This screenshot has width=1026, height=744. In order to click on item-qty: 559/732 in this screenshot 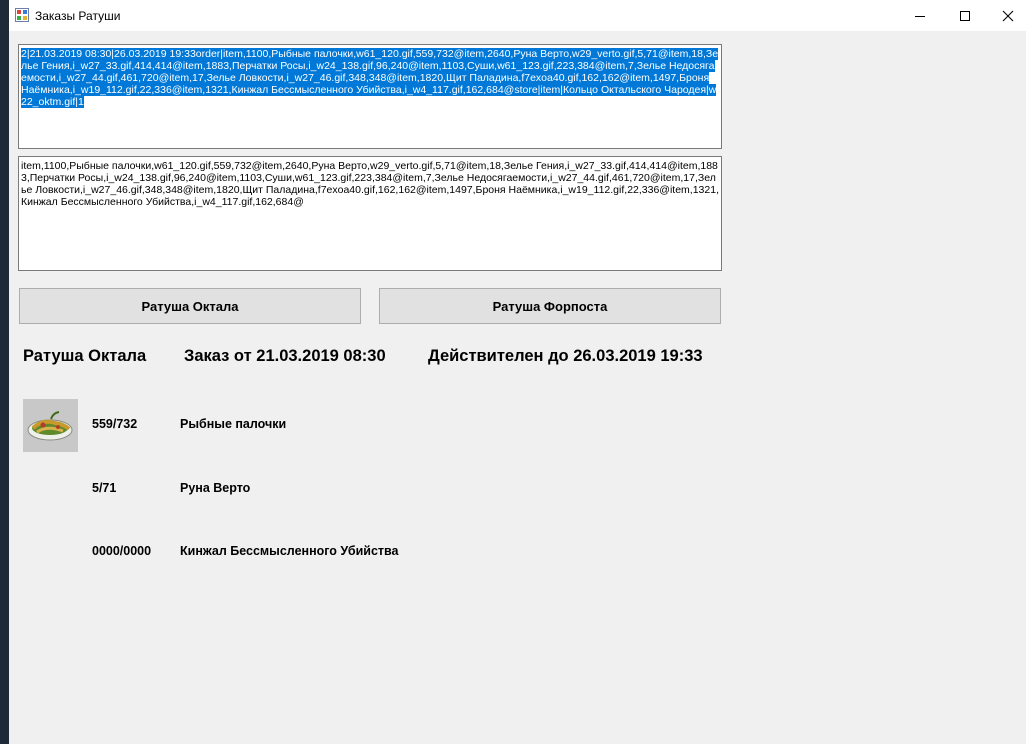, I will do `click(115, 424)`.